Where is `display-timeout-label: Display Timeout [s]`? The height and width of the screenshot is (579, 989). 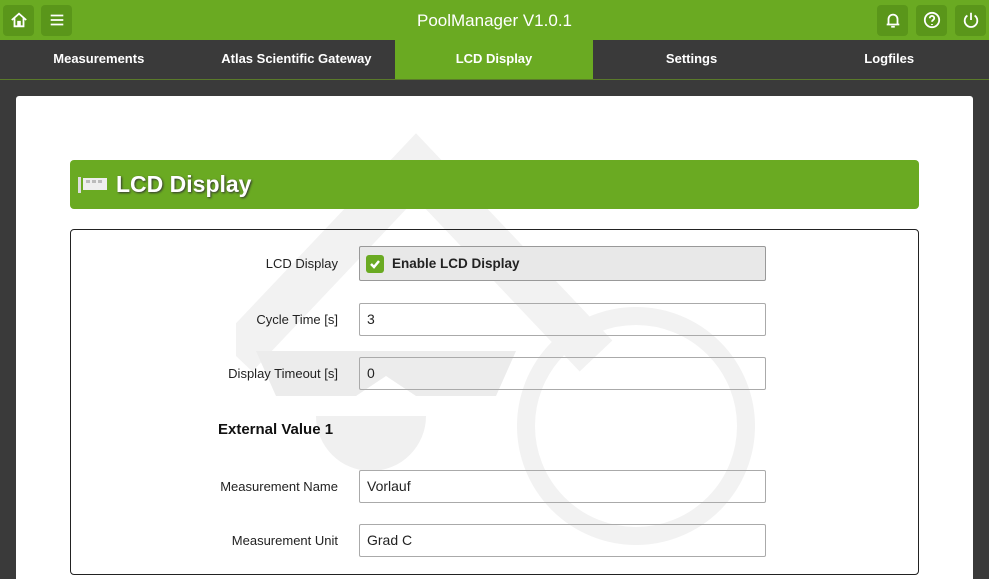
display-timeout-label: Display Timeout [s] is located at coordinates (283, 373).